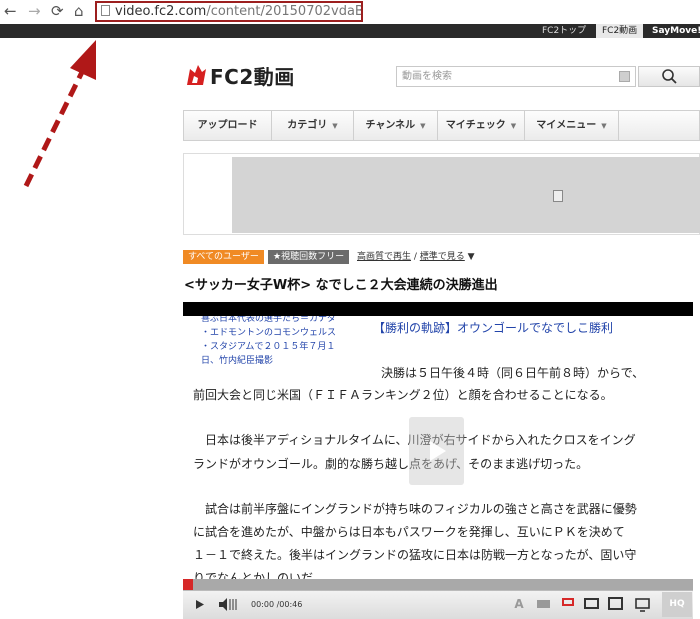  Describe the element at coordinates (568, 602) in the screenshot. I see `small-screen-icon` at that location.